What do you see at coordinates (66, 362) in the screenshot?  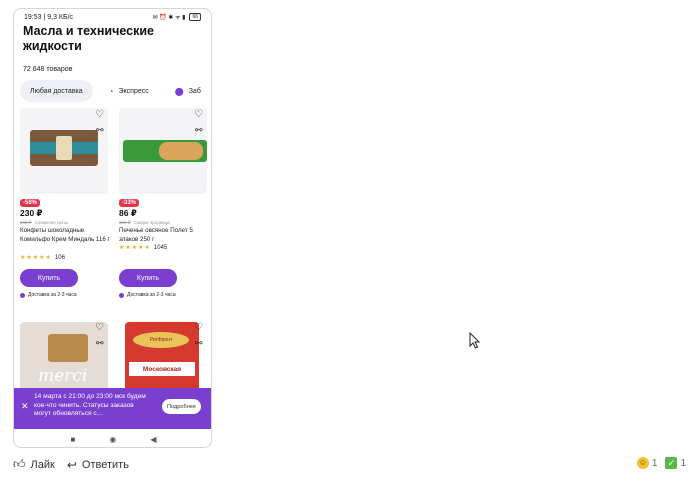 I see `product-card: merci ♡ ⚯` at bounding box center [66, 362].